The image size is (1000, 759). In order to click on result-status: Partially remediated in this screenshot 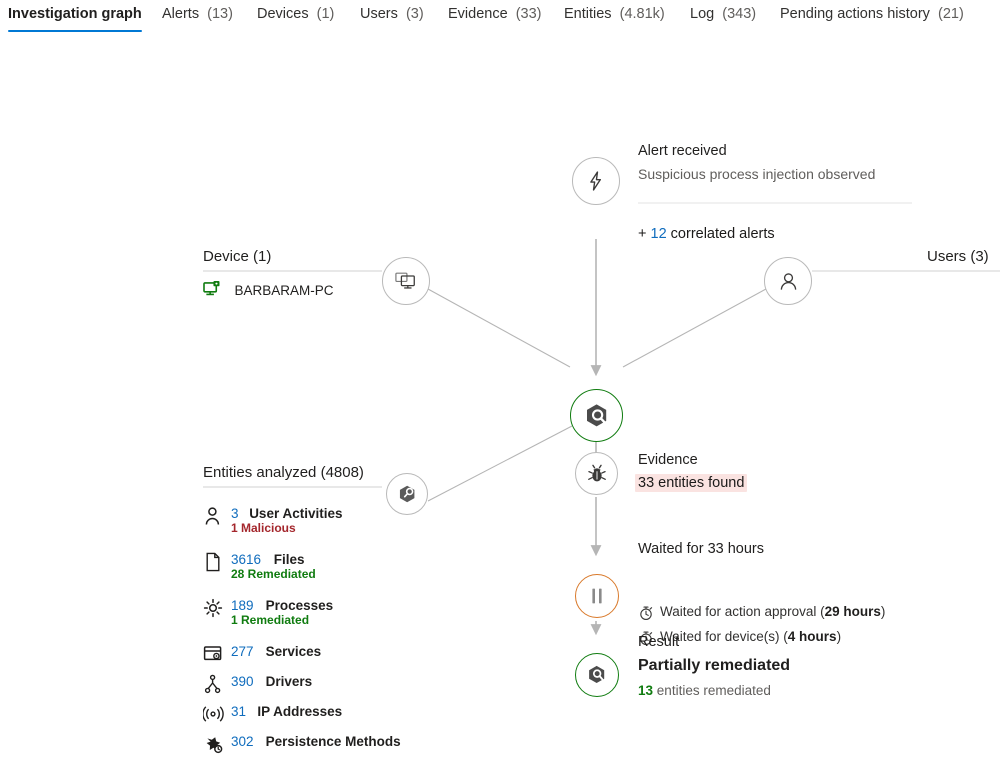, I will do `click(714, 665)`.